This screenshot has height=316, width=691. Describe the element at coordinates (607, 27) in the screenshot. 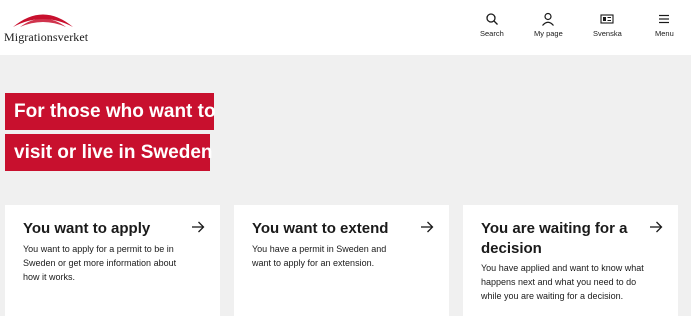

I see `nav-language: Svenska` at that location.